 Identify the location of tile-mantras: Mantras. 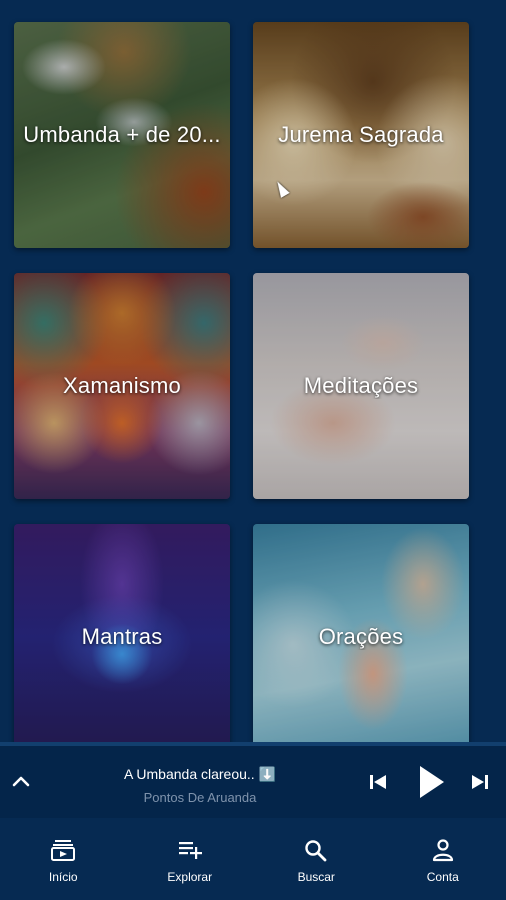
(122, 633).